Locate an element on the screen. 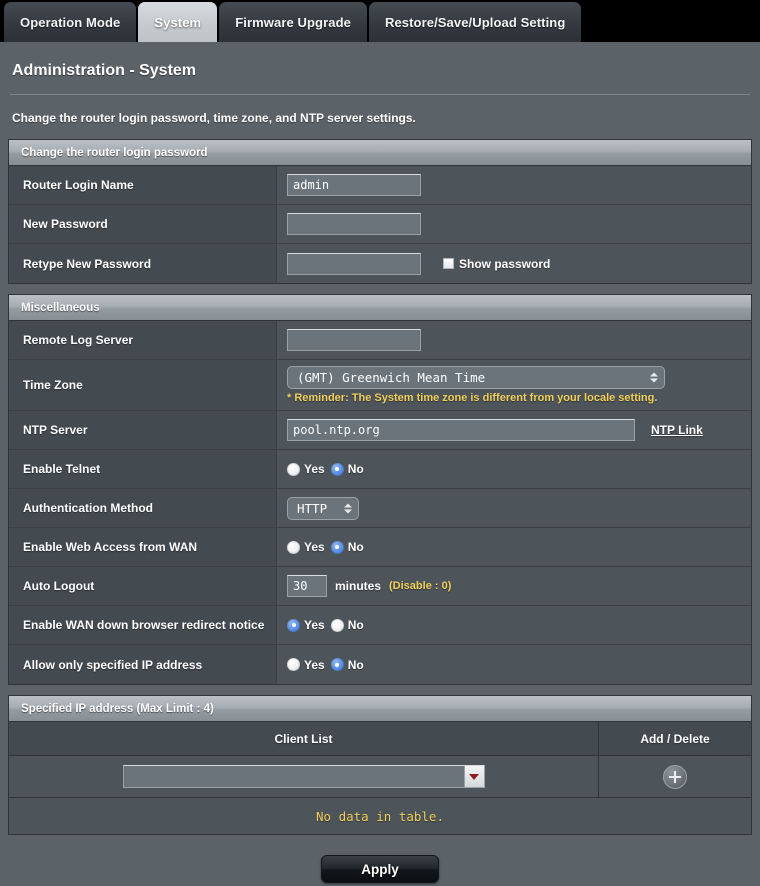 The image size is (760, 886). value-enable-web-access-wan: Yes No is located at coordinates (514, 547).